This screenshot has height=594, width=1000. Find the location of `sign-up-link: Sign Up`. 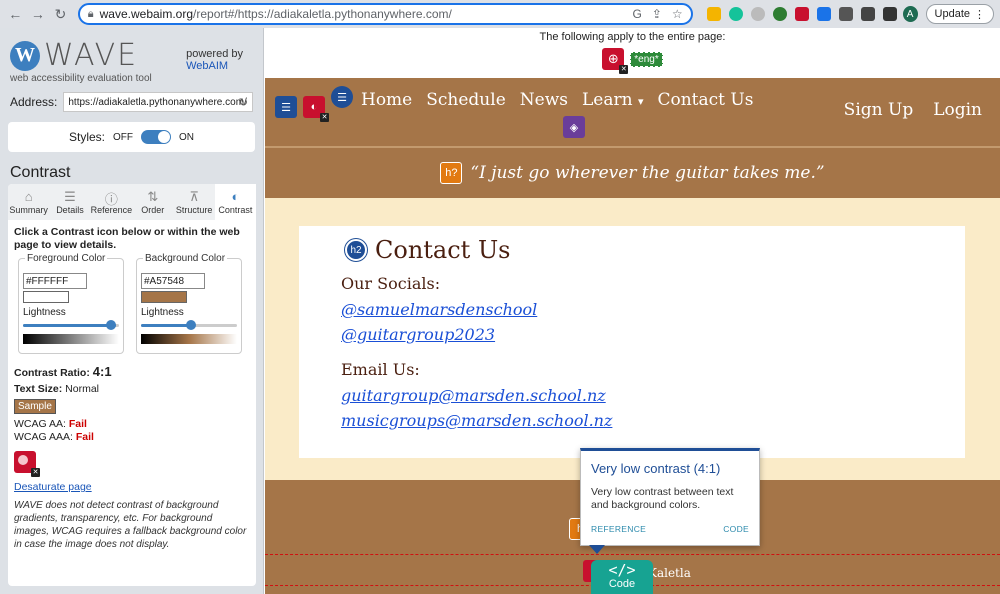

sign-up-link: Sign Up is located at coordinates (879, 110).